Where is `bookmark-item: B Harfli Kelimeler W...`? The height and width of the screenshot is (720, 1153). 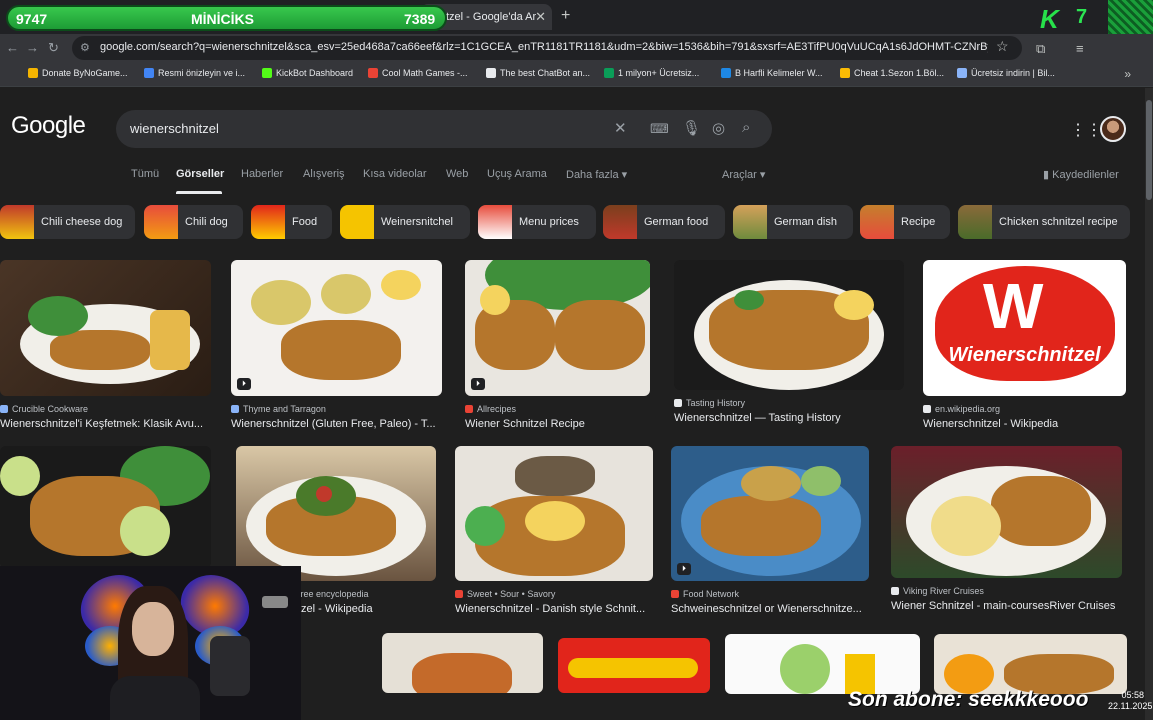 bookmark-item: B Harfli Kelimeler W... is located at coordinates (772, 73).